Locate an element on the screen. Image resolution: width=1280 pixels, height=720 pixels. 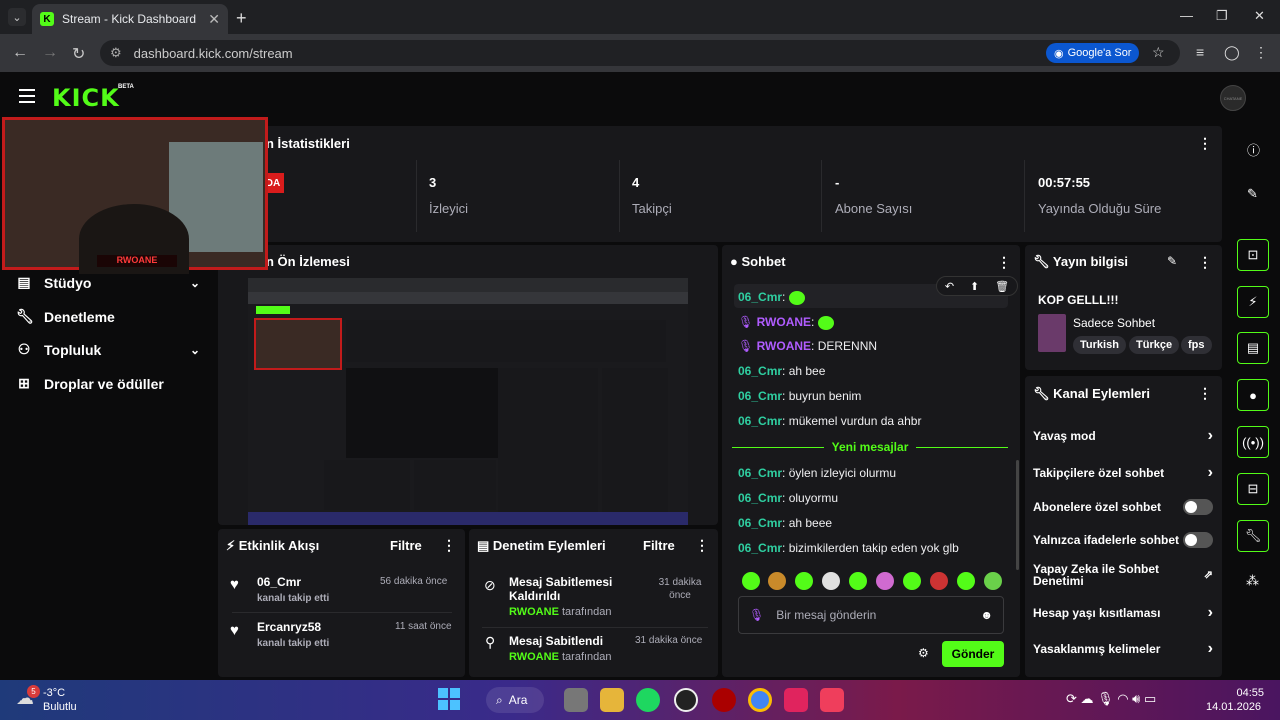
banned-words-row: Yasaklanmış kelimeler › is located at coordinates (1123, 649).